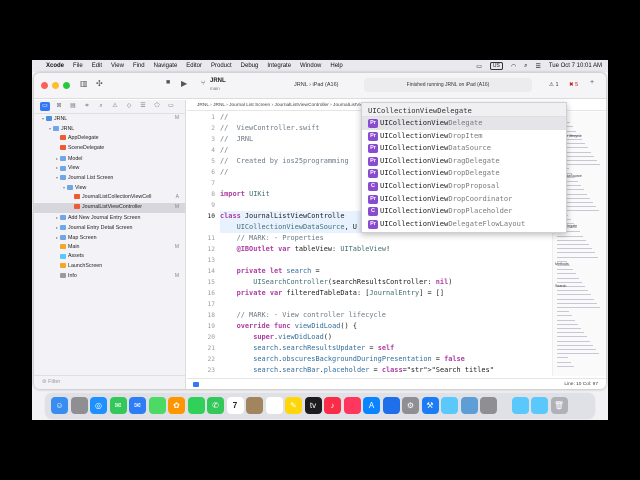 This screenshot has width=640, height=480. Describe the element at coordinates (430, 405) in the screenshot. I see `xcode-icon: ⚒` at that location.